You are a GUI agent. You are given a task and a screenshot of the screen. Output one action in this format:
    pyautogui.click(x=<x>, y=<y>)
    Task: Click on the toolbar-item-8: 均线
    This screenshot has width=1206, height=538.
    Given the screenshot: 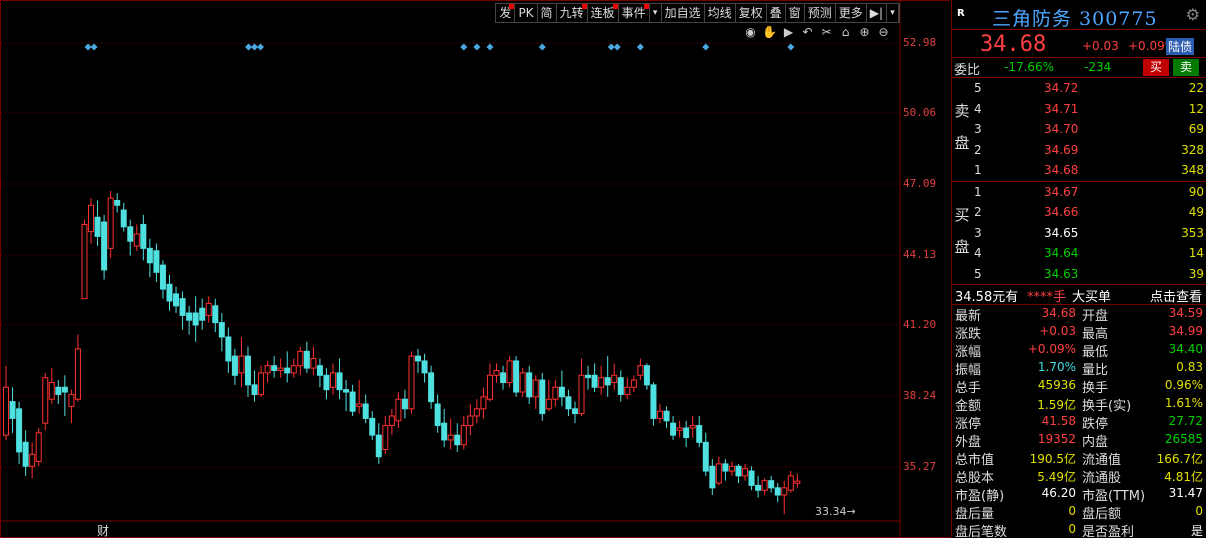 What is the action you would take?
    pyautogui.click(x=720, y=13)
    